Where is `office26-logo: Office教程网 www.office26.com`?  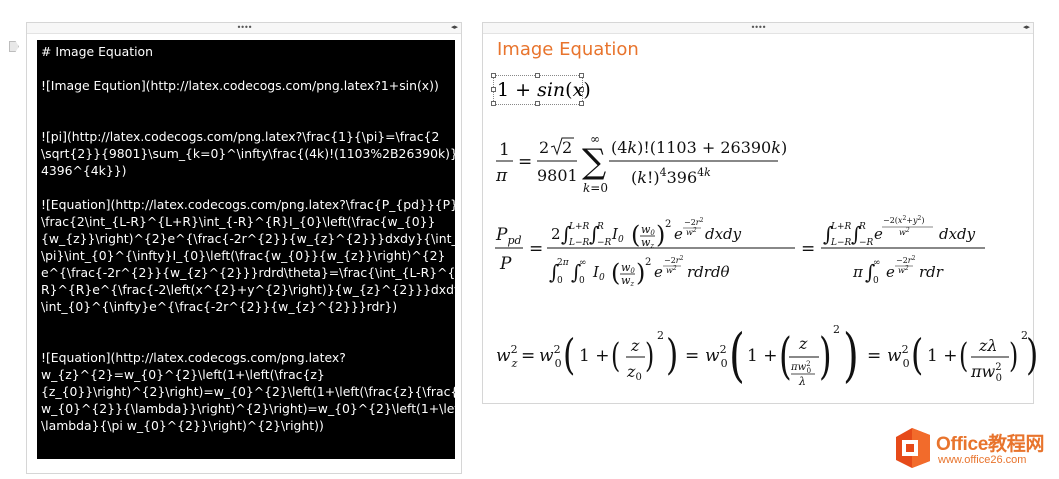
office26-logo: Office教程网 www.office26.com is located at coordinates (972, 448).